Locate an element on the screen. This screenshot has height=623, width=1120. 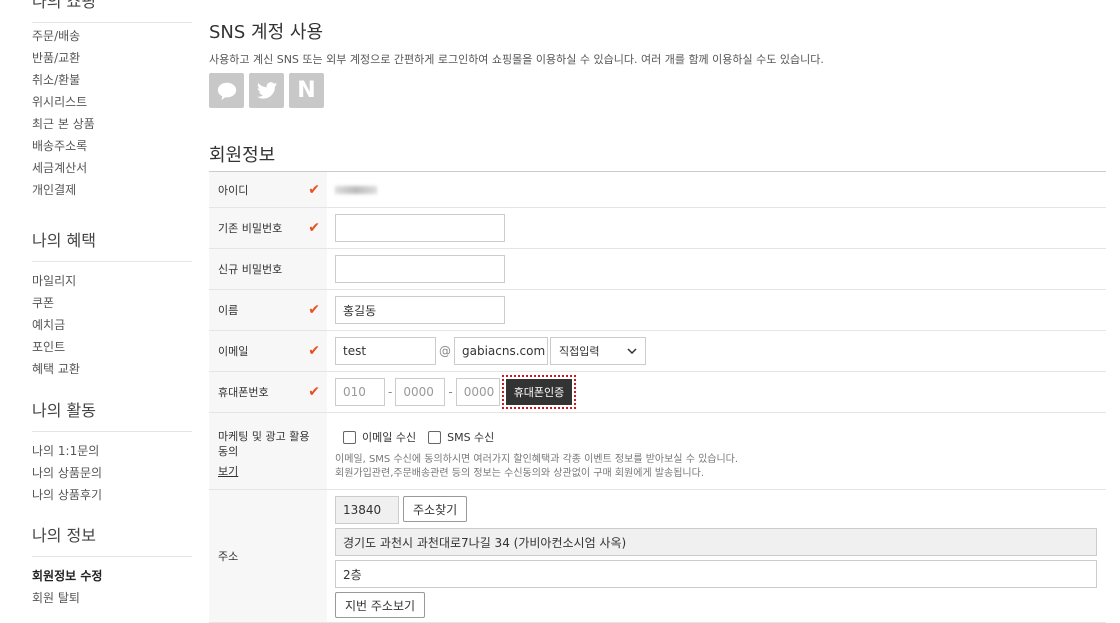
row-phone: 휴대폰번호 ✔ 010 - 0000 - 0000 휴대폰인증 is located at coordinates (657, 392).